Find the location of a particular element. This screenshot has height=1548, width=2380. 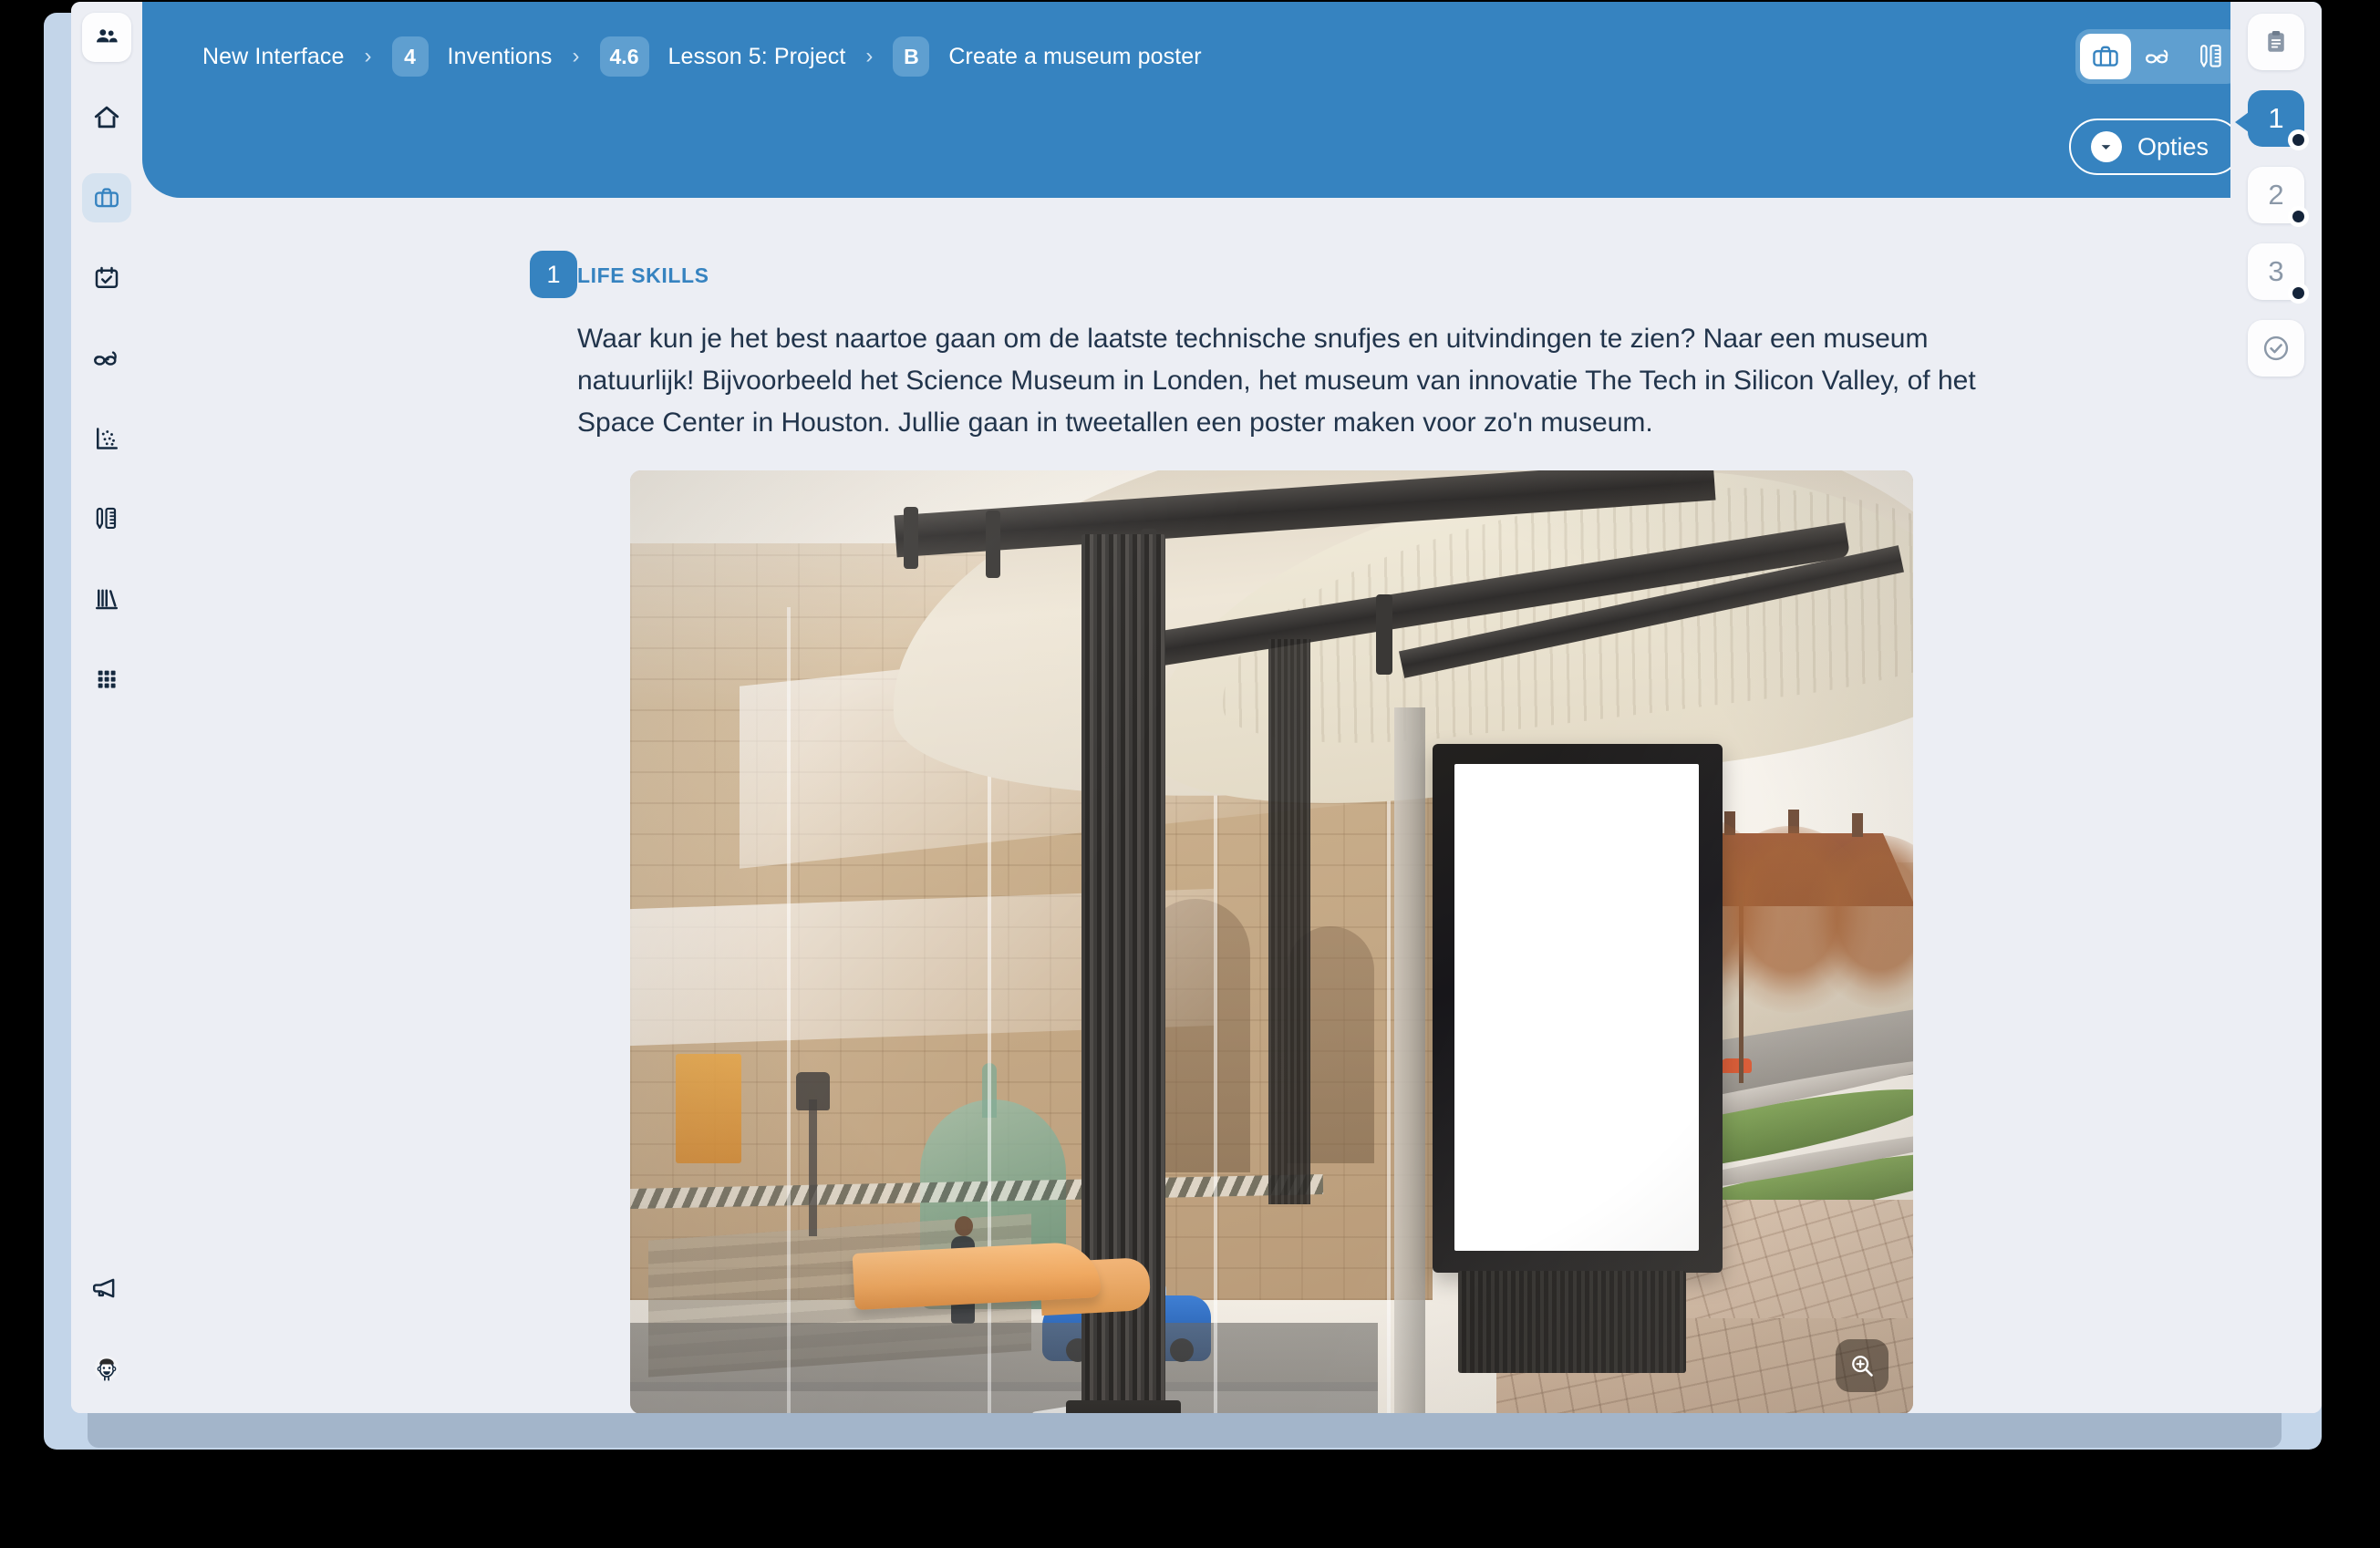

sidebar-item-review is located at coordinates (107, 358).